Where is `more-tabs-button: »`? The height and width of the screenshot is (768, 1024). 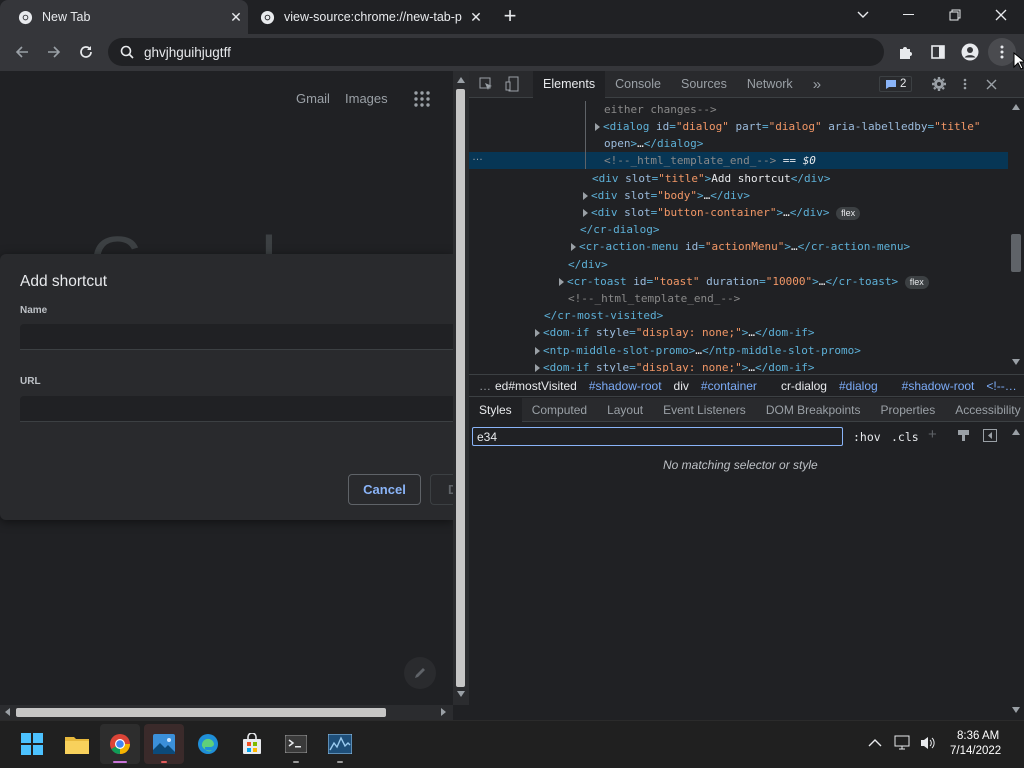
more-tabs-button: » is located at coordinates (817, 84).